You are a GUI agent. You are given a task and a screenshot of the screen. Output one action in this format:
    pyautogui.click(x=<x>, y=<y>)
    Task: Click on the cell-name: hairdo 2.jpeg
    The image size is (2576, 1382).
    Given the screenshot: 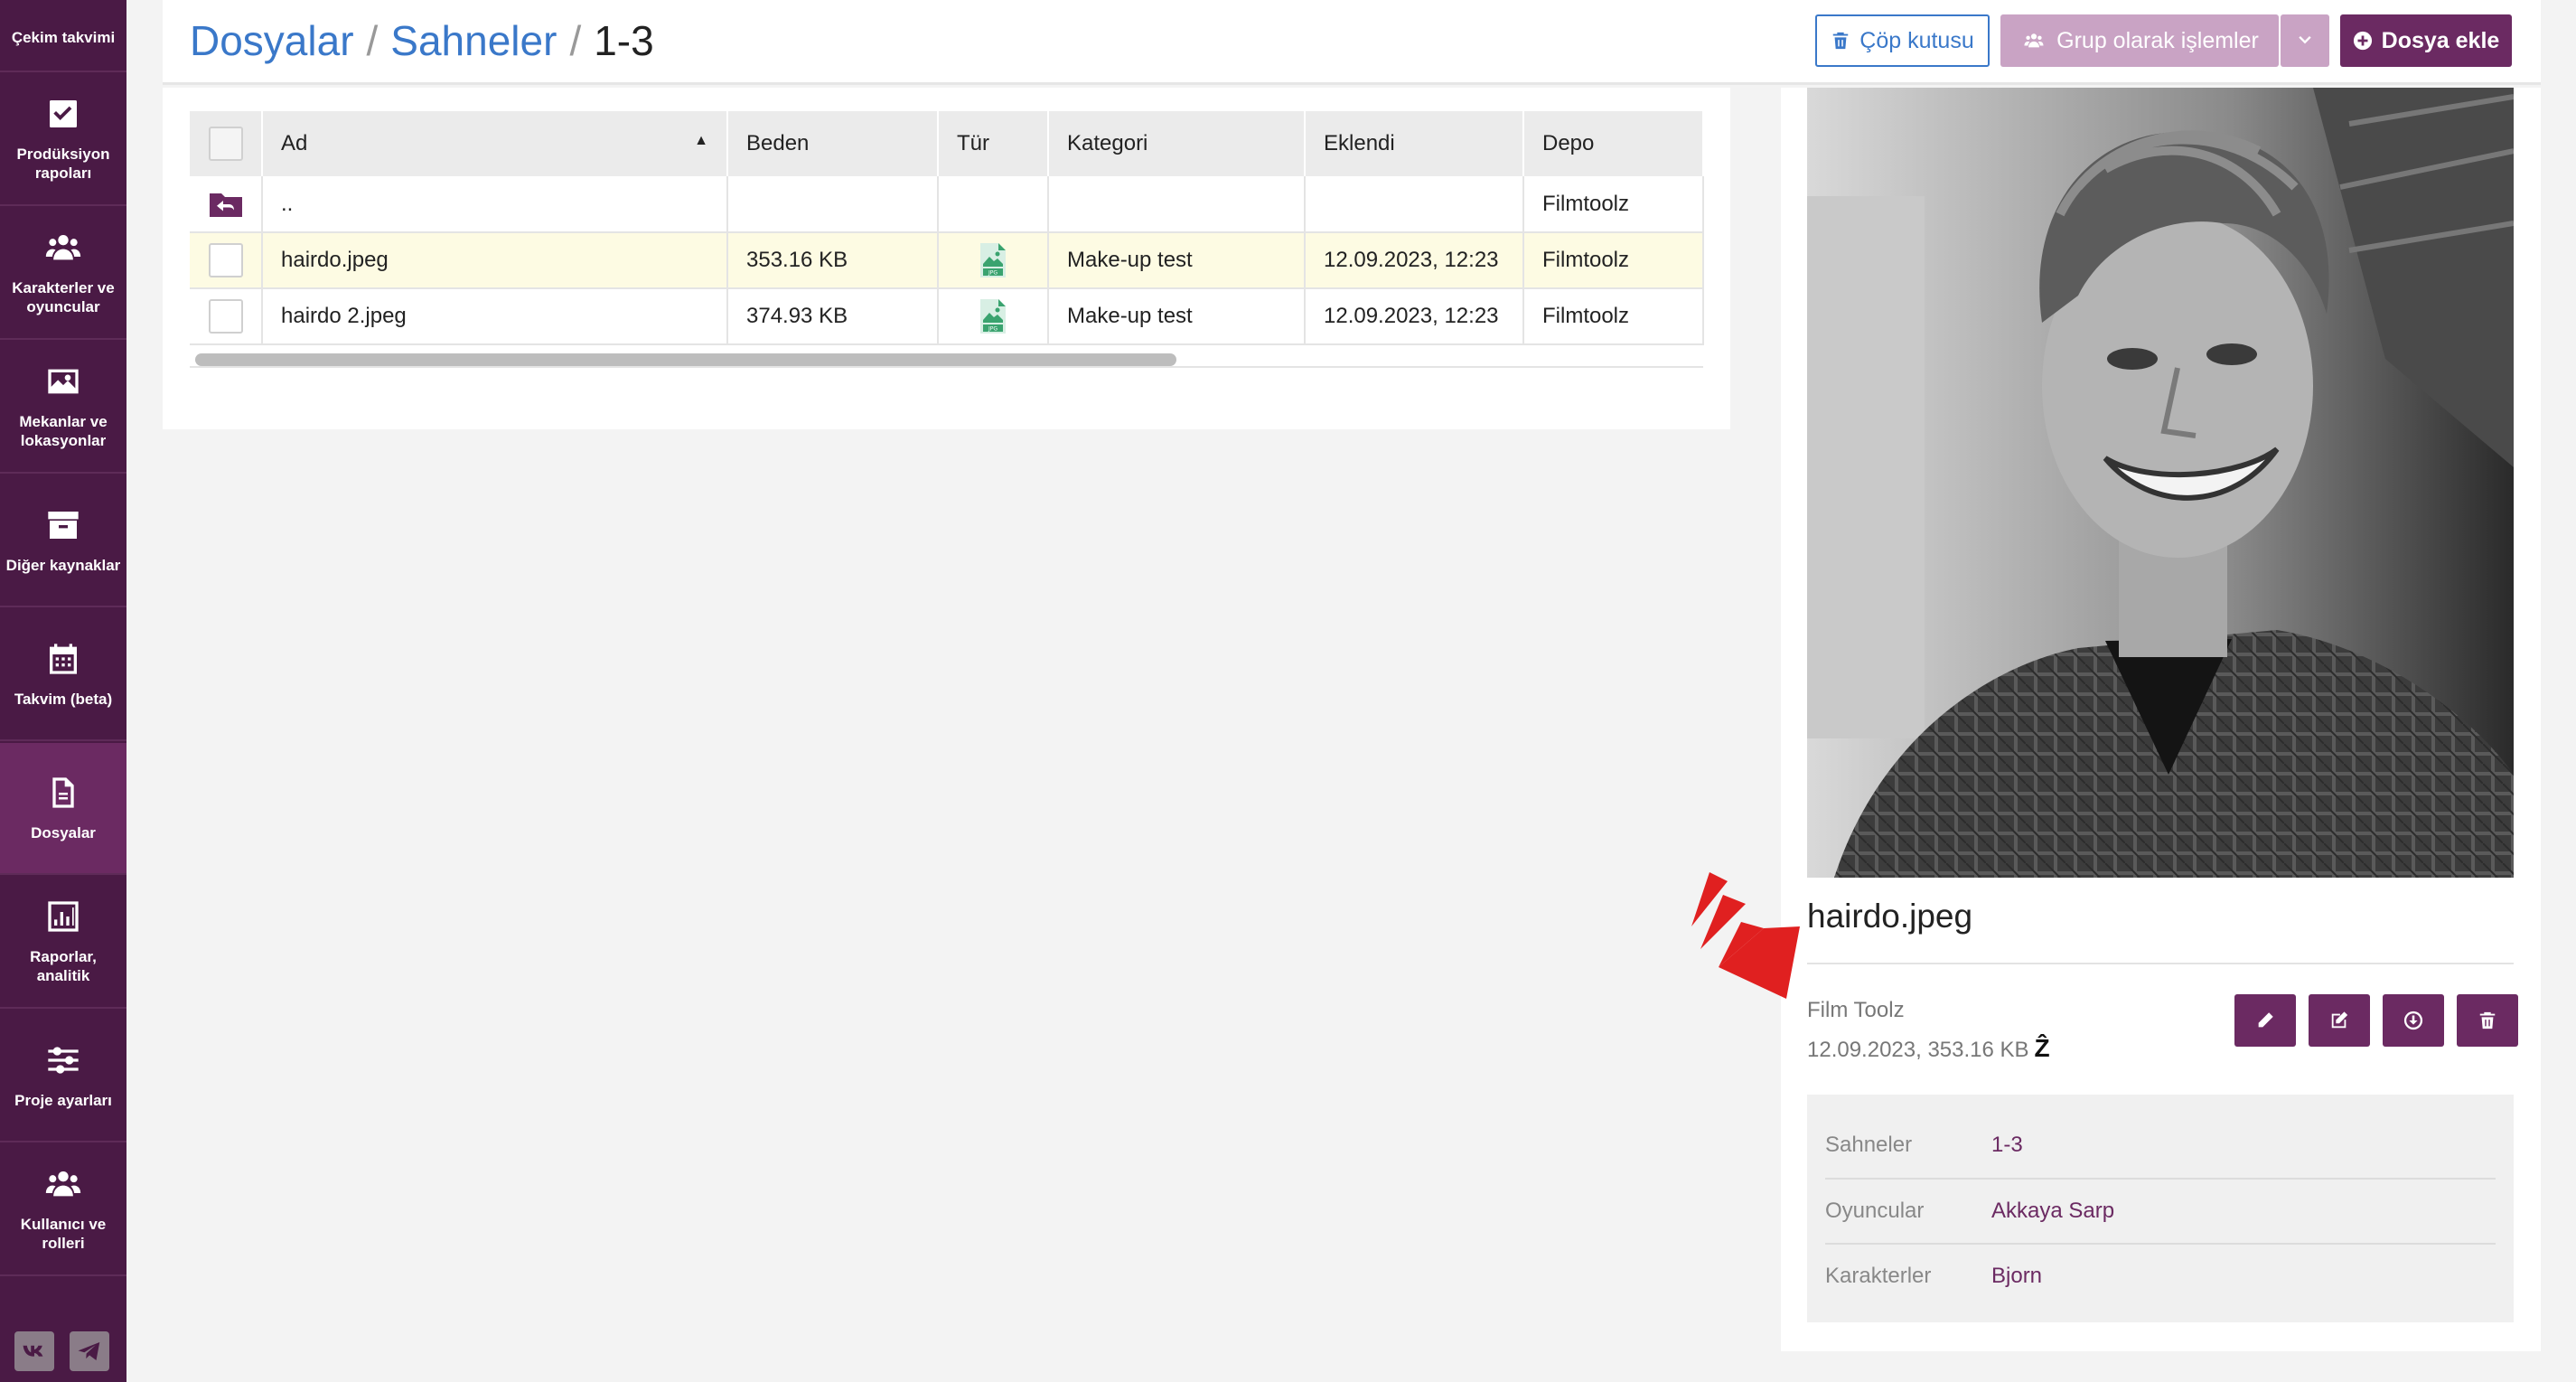 What is the action you would take?
    pyautogui.click(x=495, y=316)
    